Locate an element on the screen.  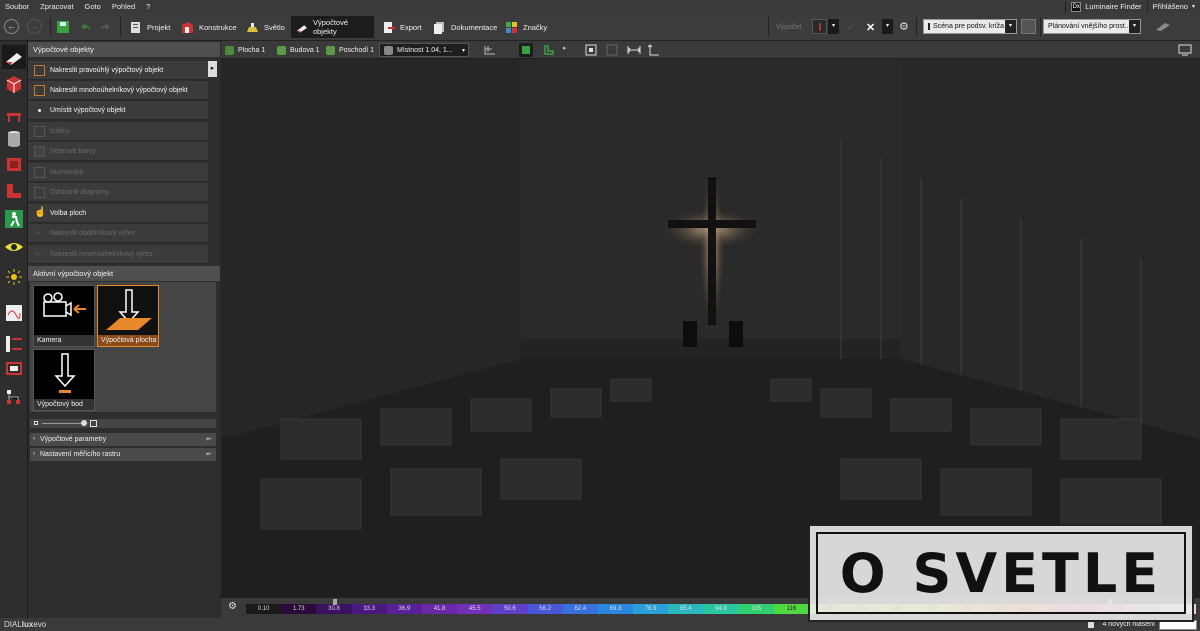
breadcrumb-budova: Budova 1 is located at coordinates (298, 50).